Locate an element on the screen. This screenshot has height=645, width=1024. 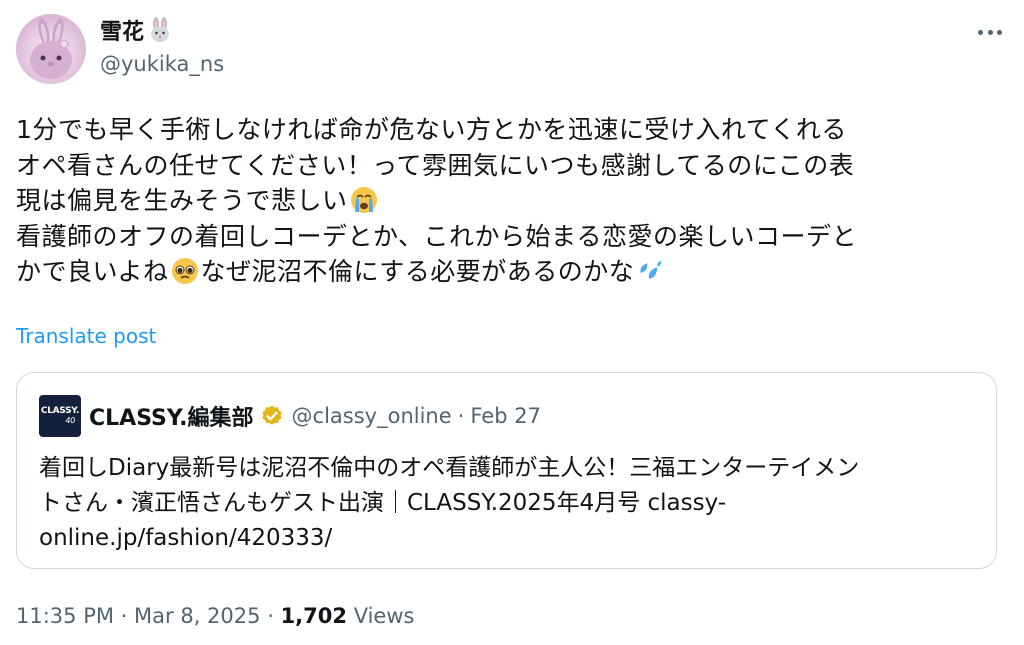
quoted-logo-text: CLASSY. is located at coordinates (60, 411).